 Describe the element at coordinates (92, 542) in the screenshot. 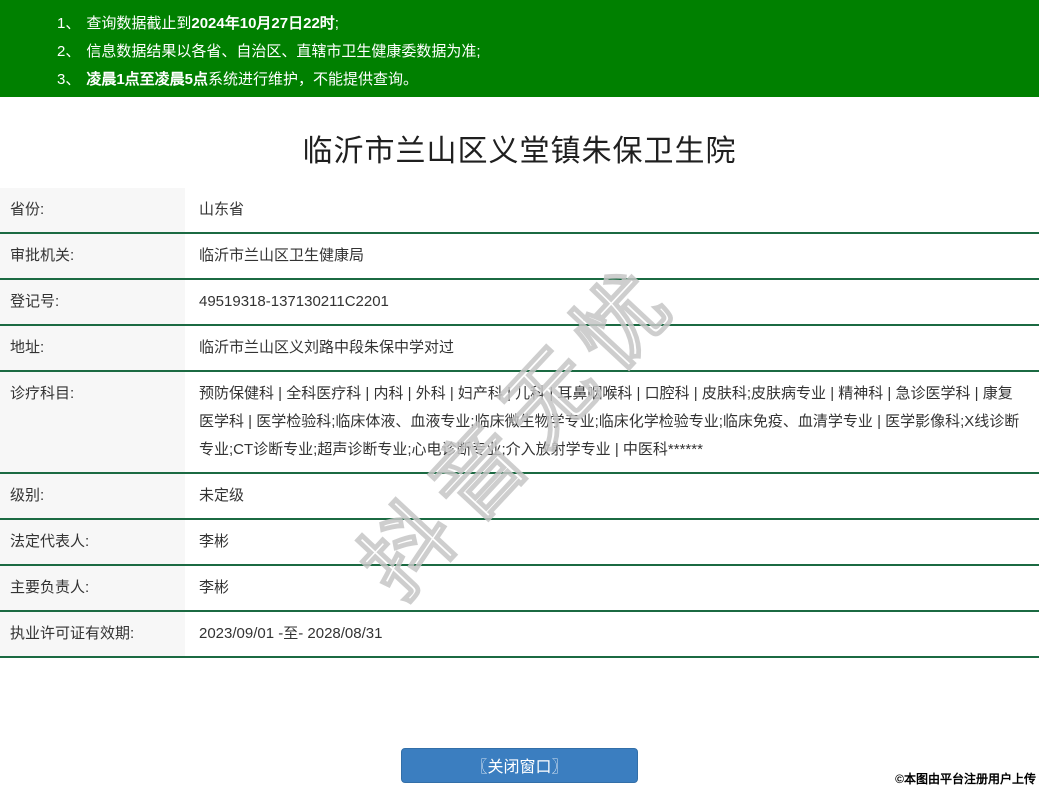

I see `row-label: 法定代表人:` at that location.